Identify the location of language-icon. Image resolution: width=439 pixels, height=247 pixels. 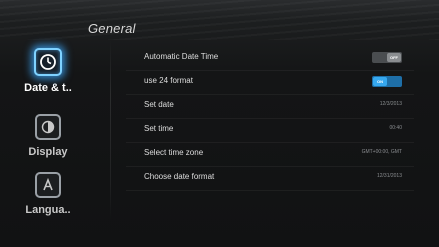
(48, 185).